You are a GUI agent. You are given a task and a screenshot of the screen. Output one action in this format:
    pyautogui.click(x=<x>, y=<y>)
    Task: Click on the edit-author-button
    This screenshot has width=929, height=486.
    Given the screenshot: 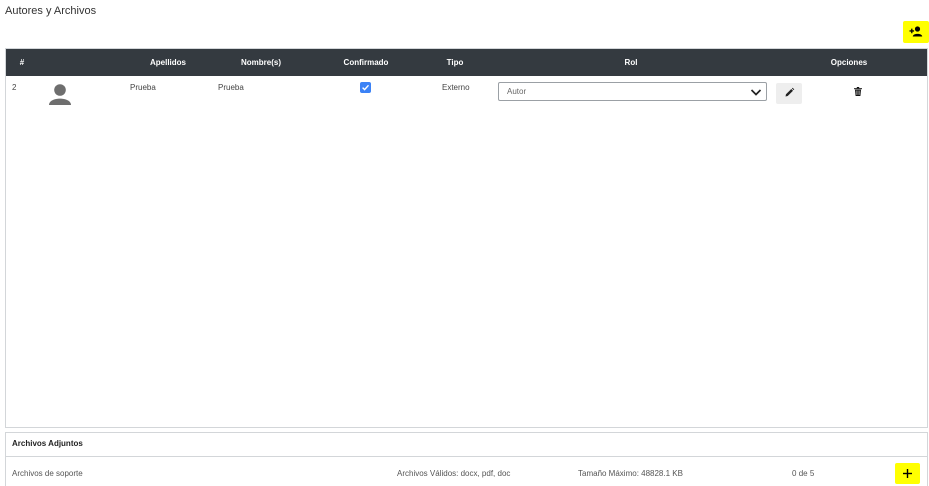 What is the action you would take?
    pyautogui.click(x=789, y=93)
    